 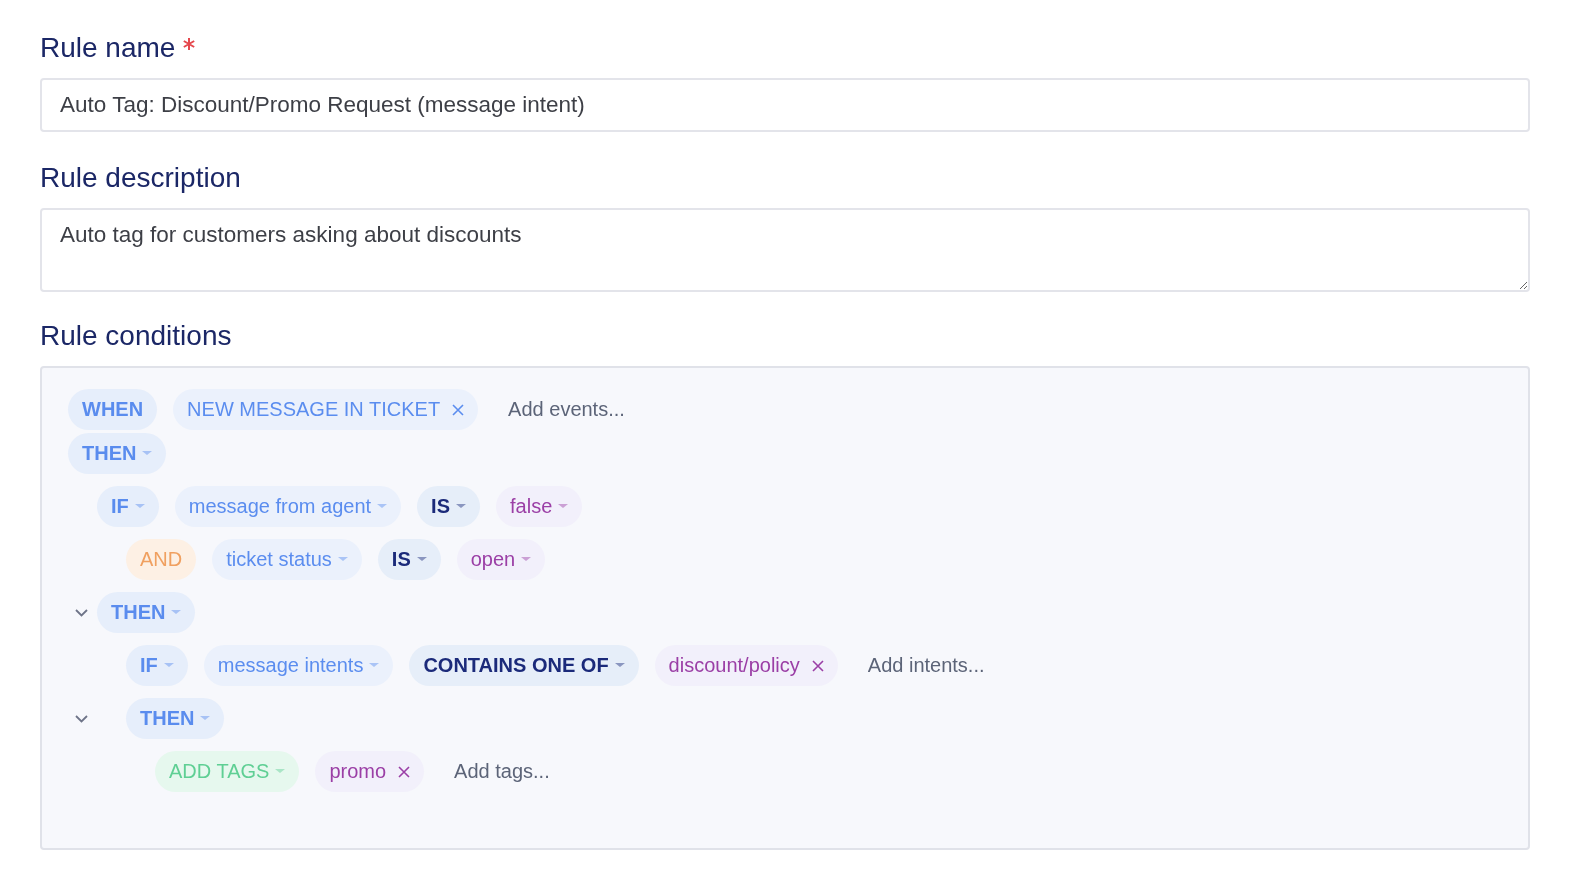 I want to click on field-dropdown: ticket status, so click(x=287, y=559).